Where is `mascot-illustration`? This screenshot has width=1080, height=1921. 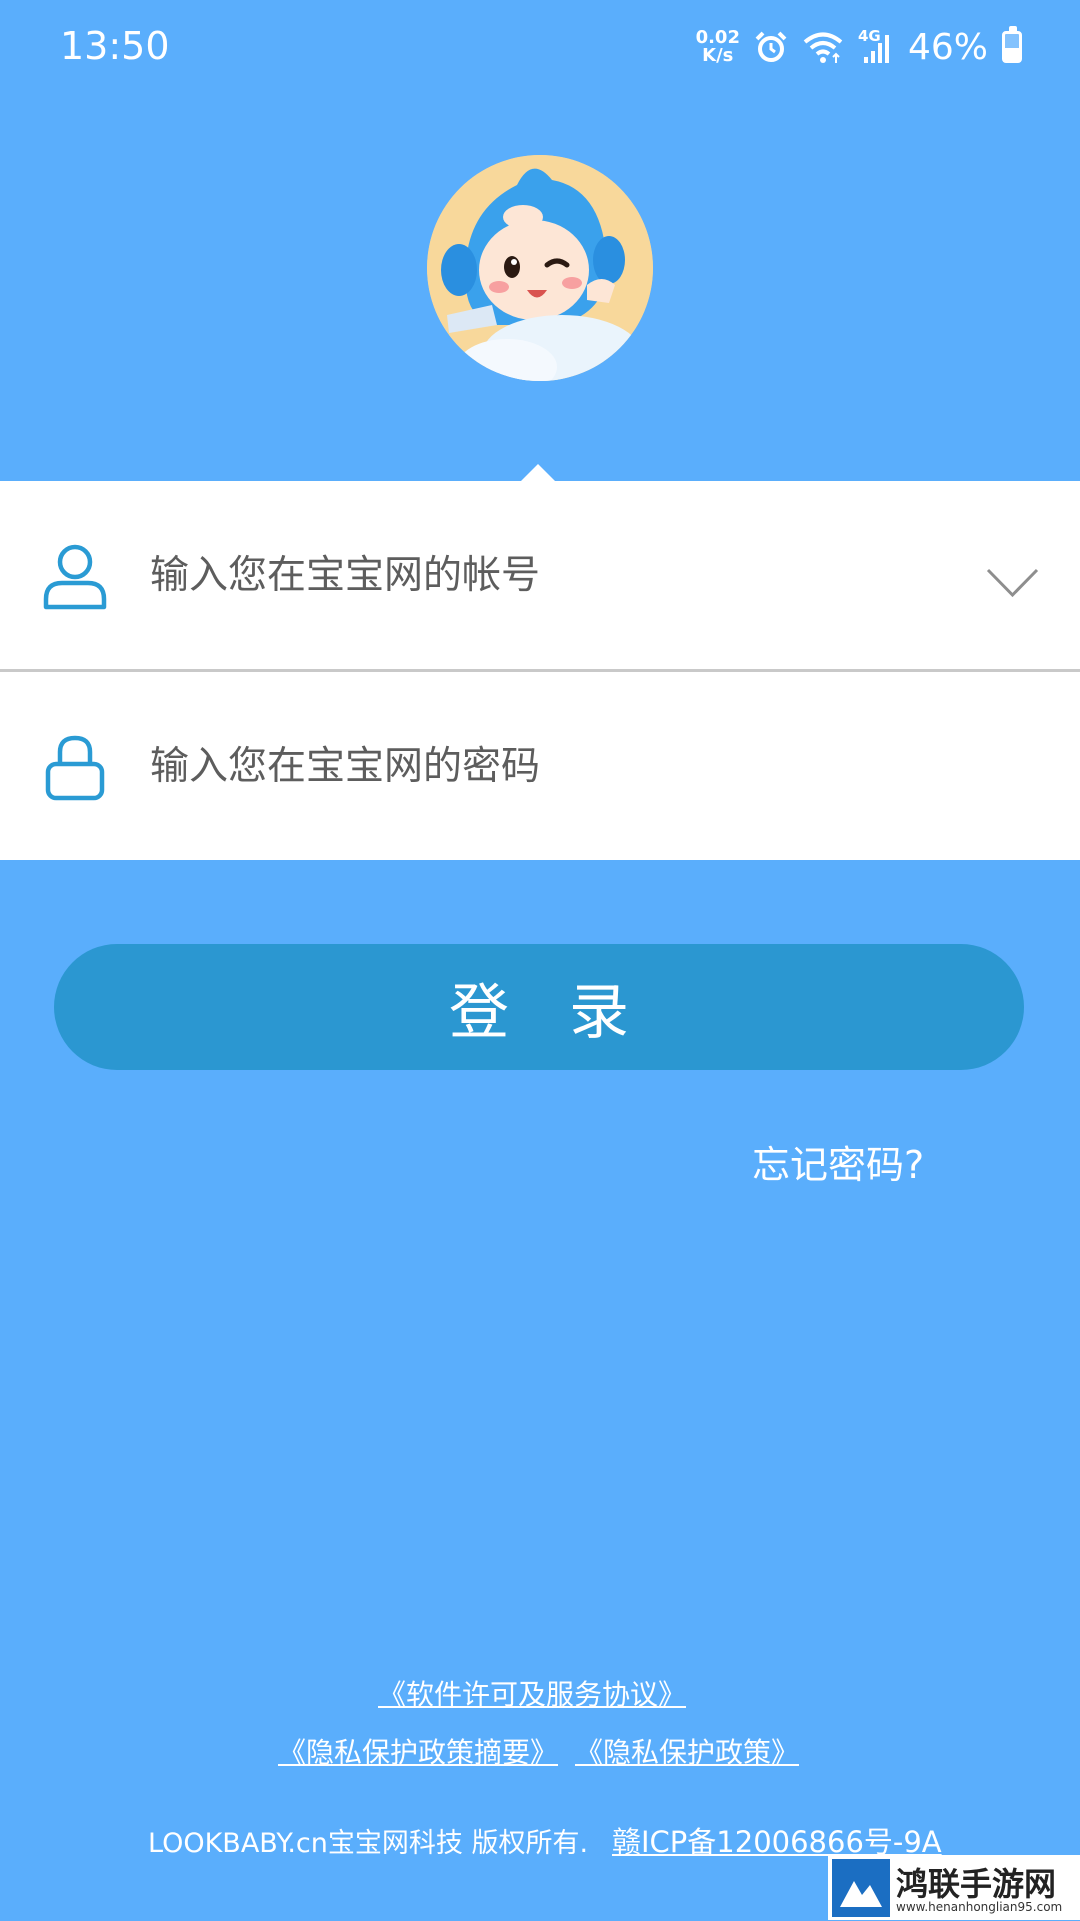
mascot-illustration is located at coordinates (540, 268).